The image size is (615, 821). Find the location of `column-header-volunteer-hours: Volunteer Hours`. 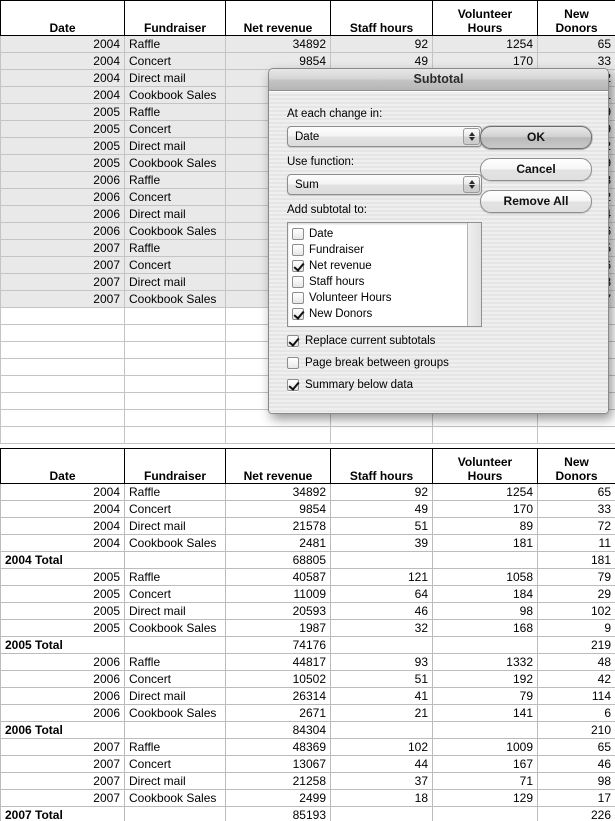

column-header-volunteer-hours: Volunteer Hours is located at coordinates (485, 466).